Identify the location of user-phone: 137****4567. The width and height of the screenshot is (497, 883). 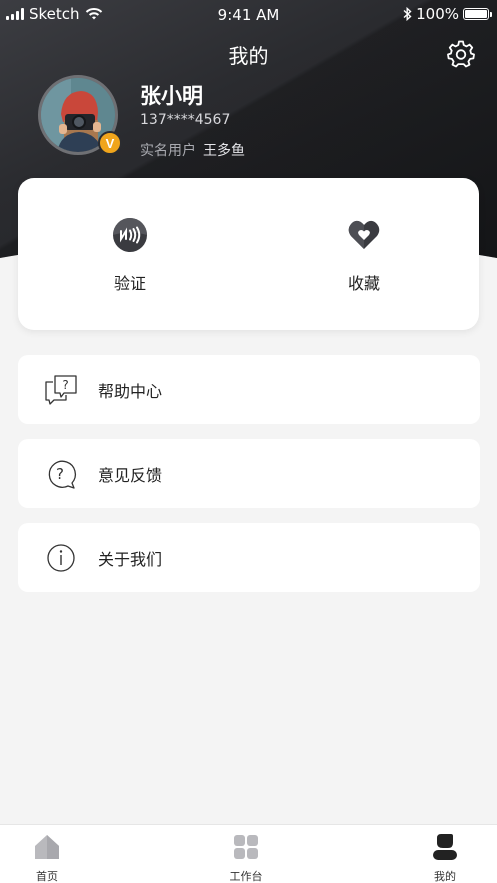
(185, 120).